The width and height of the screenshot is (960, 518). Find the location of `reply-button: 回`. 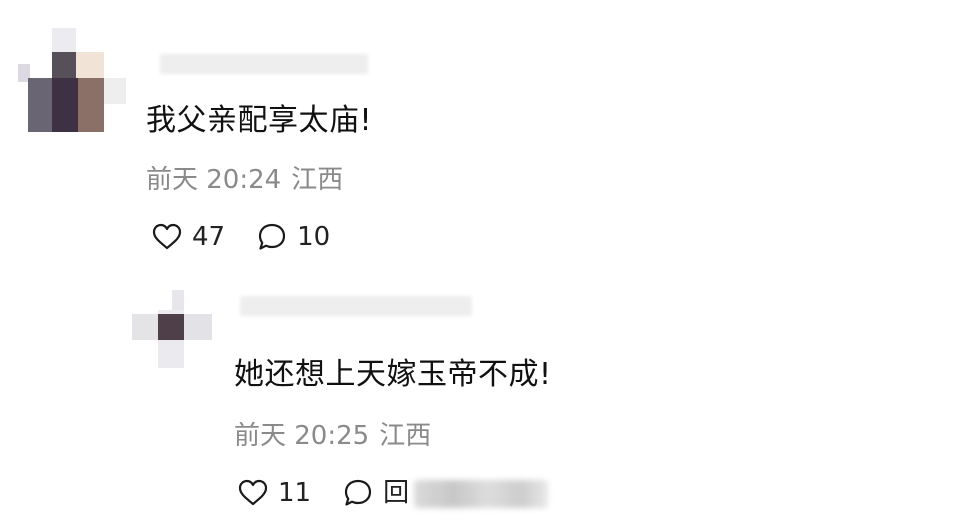

reply-button: 回 is located at coordinates (375, 493).